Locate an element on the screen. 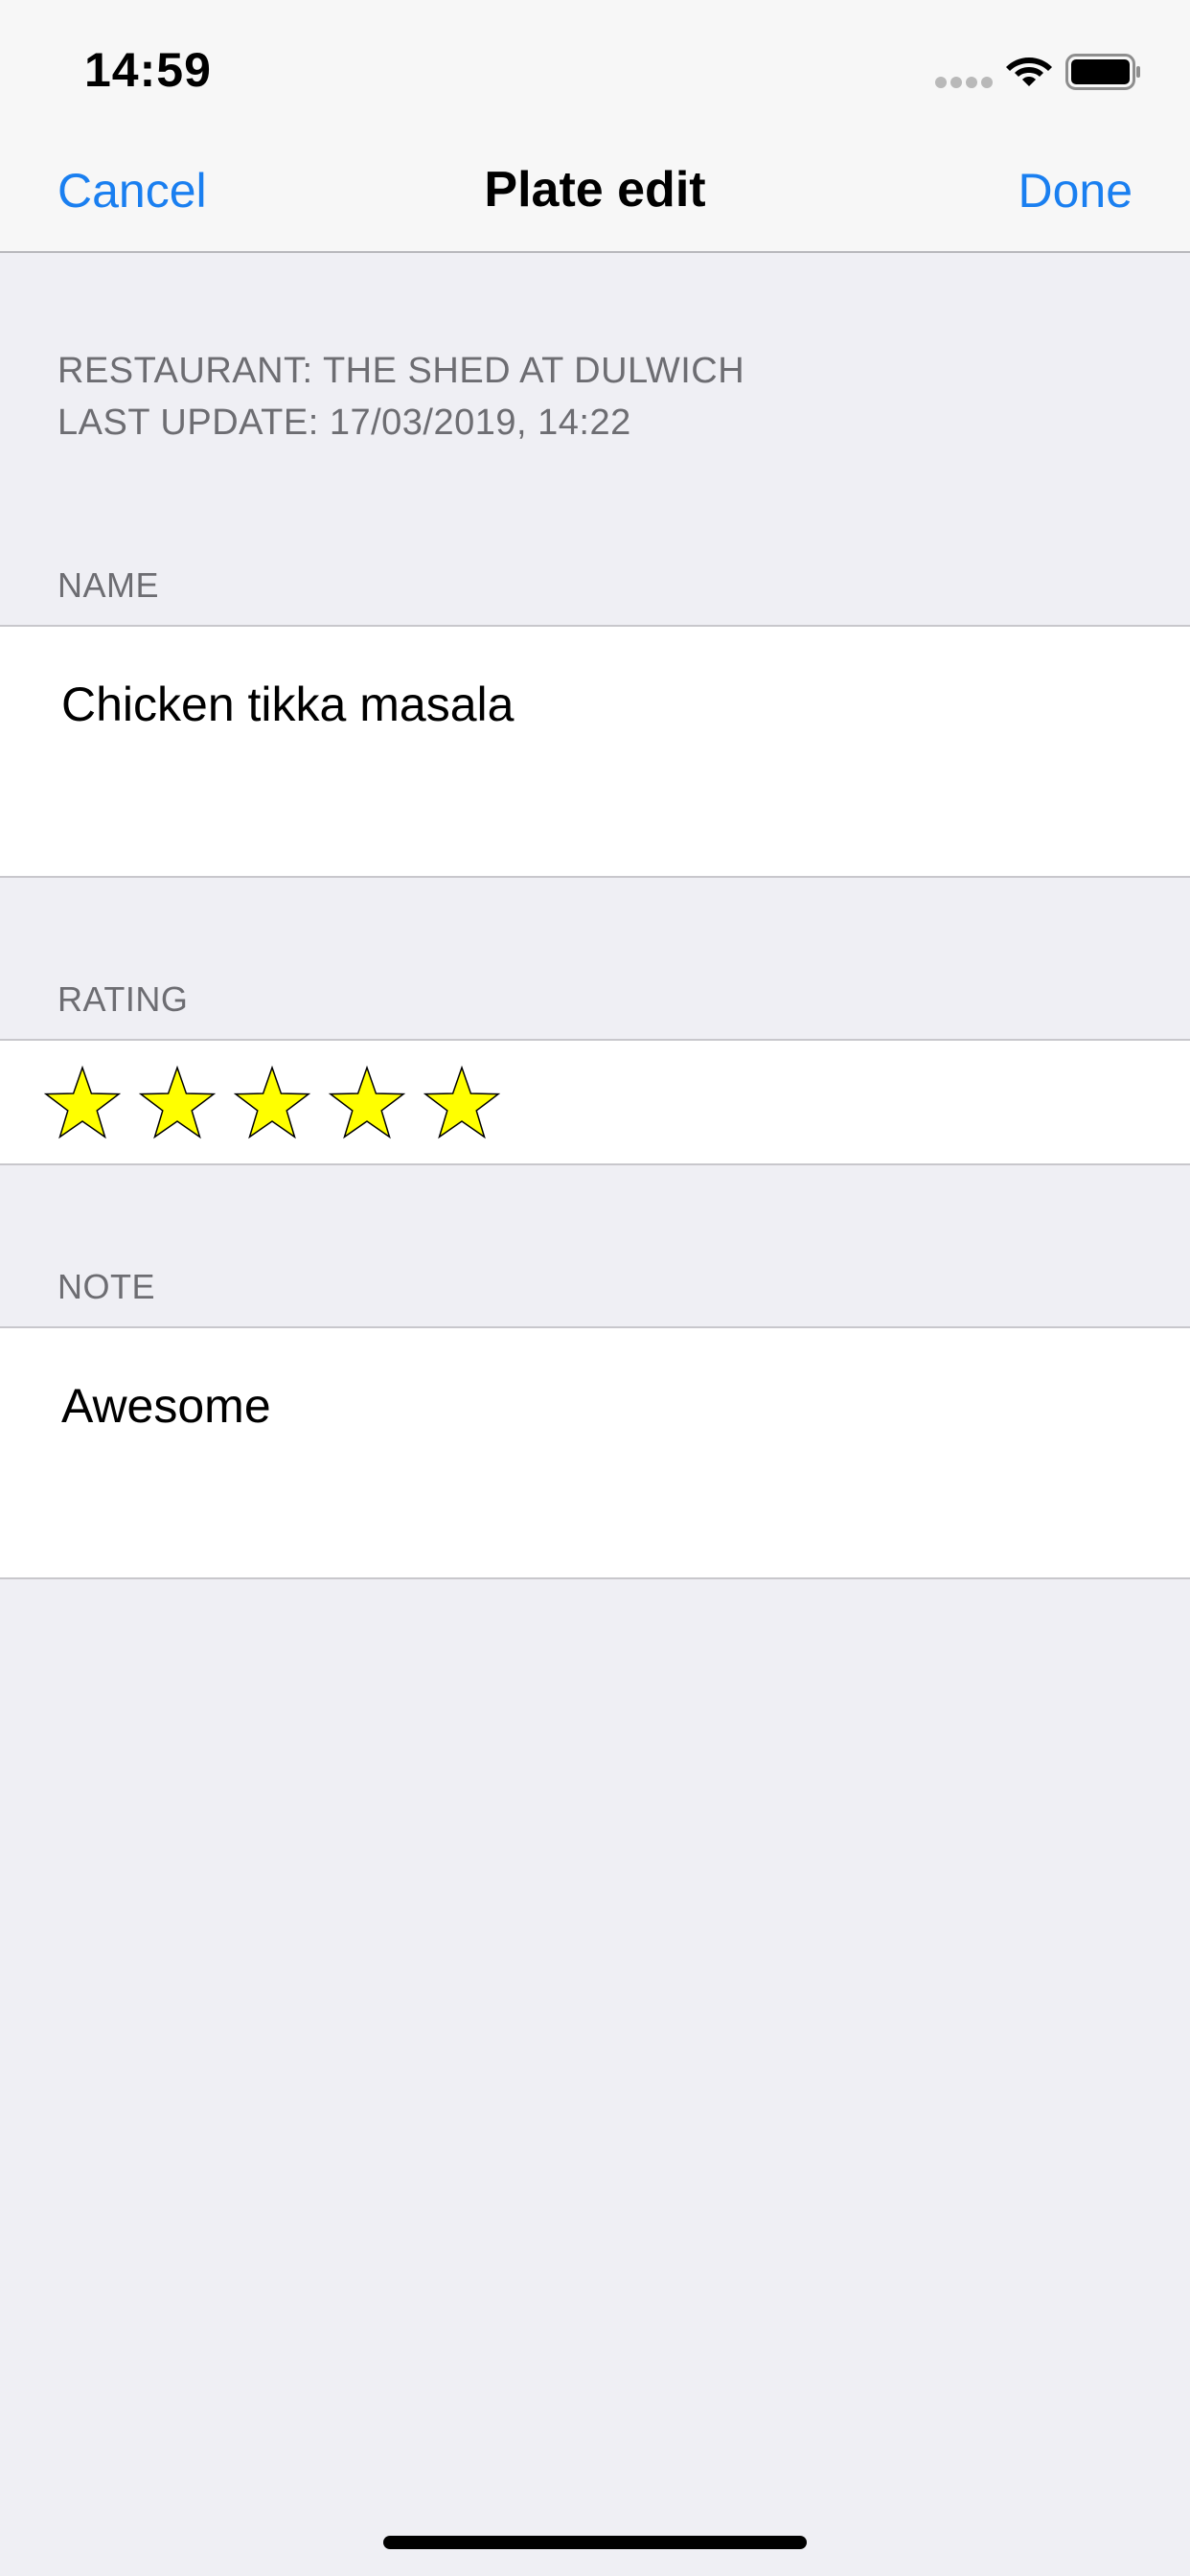 This screenshot has height=2576, width=1190. name-field: Chicken tikka masala is located at coordinates (595, 751).